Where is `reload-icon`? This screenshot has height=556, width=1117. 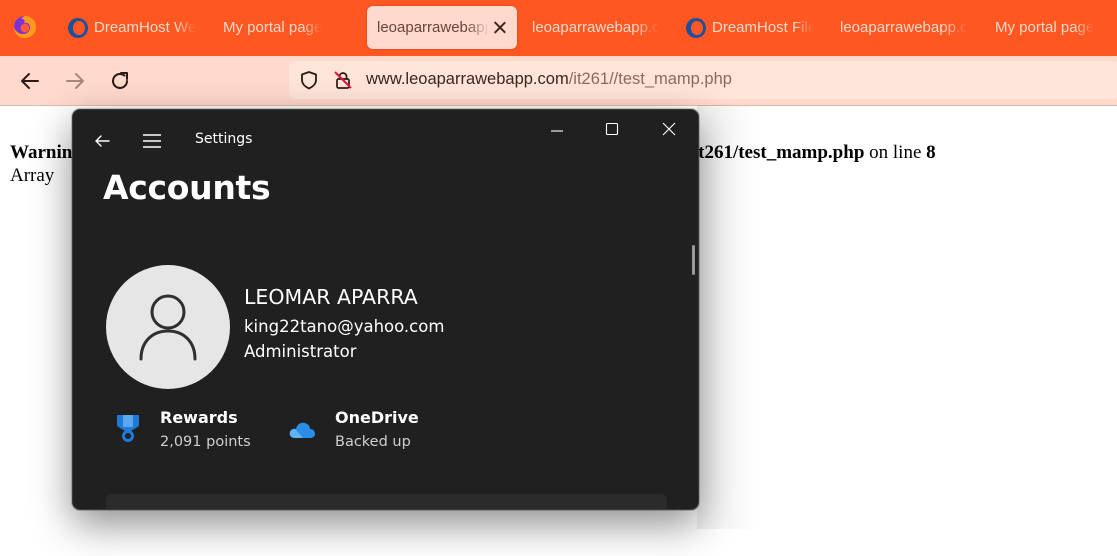
reload-icon is located at coordinates (120, 80).